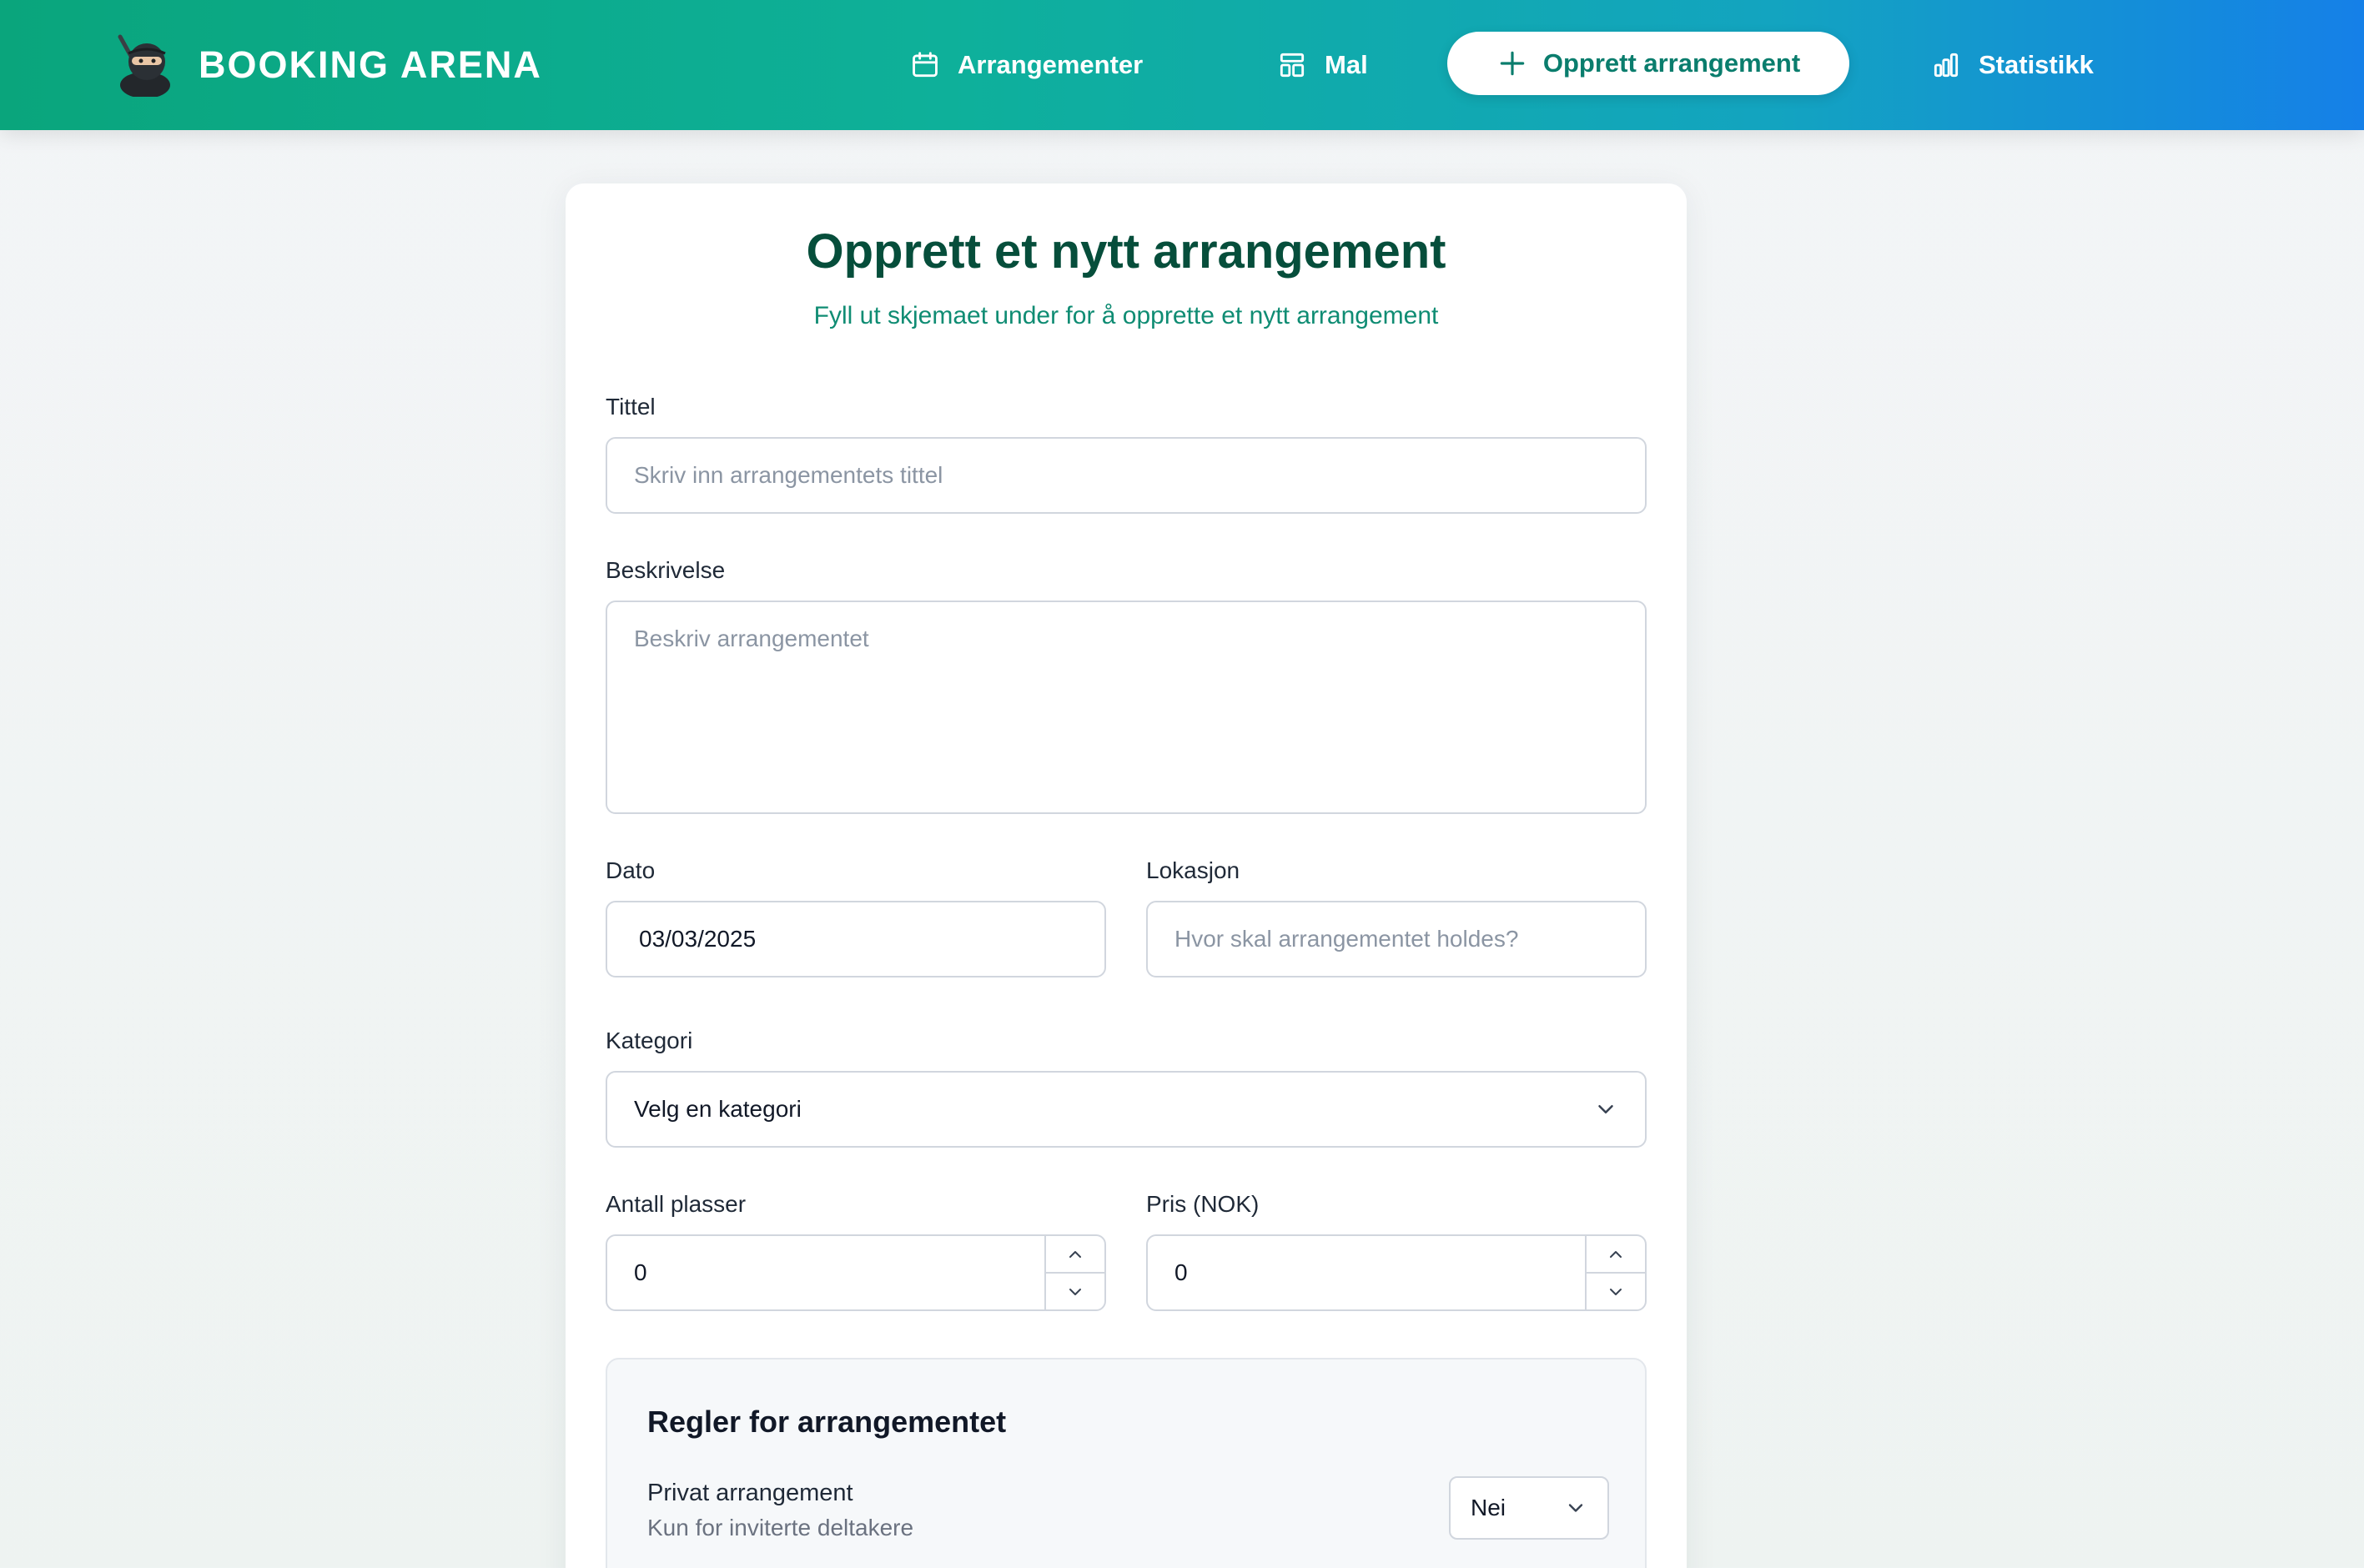  I want to click on brand: BOOKING ARENA, so click(327, 65).